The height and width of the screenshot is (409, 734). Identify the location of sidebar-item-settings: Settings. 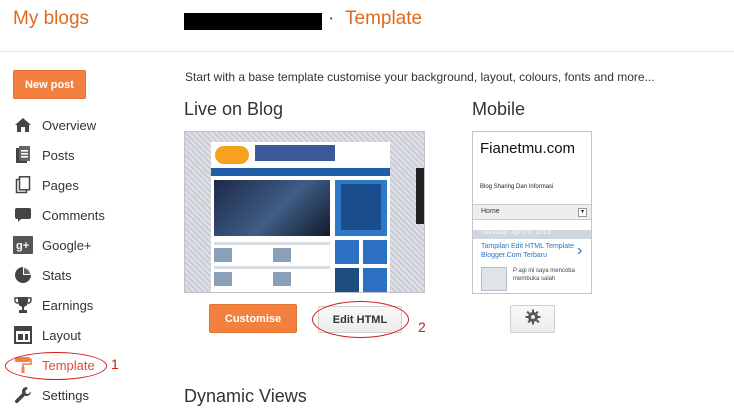
(88, 395).